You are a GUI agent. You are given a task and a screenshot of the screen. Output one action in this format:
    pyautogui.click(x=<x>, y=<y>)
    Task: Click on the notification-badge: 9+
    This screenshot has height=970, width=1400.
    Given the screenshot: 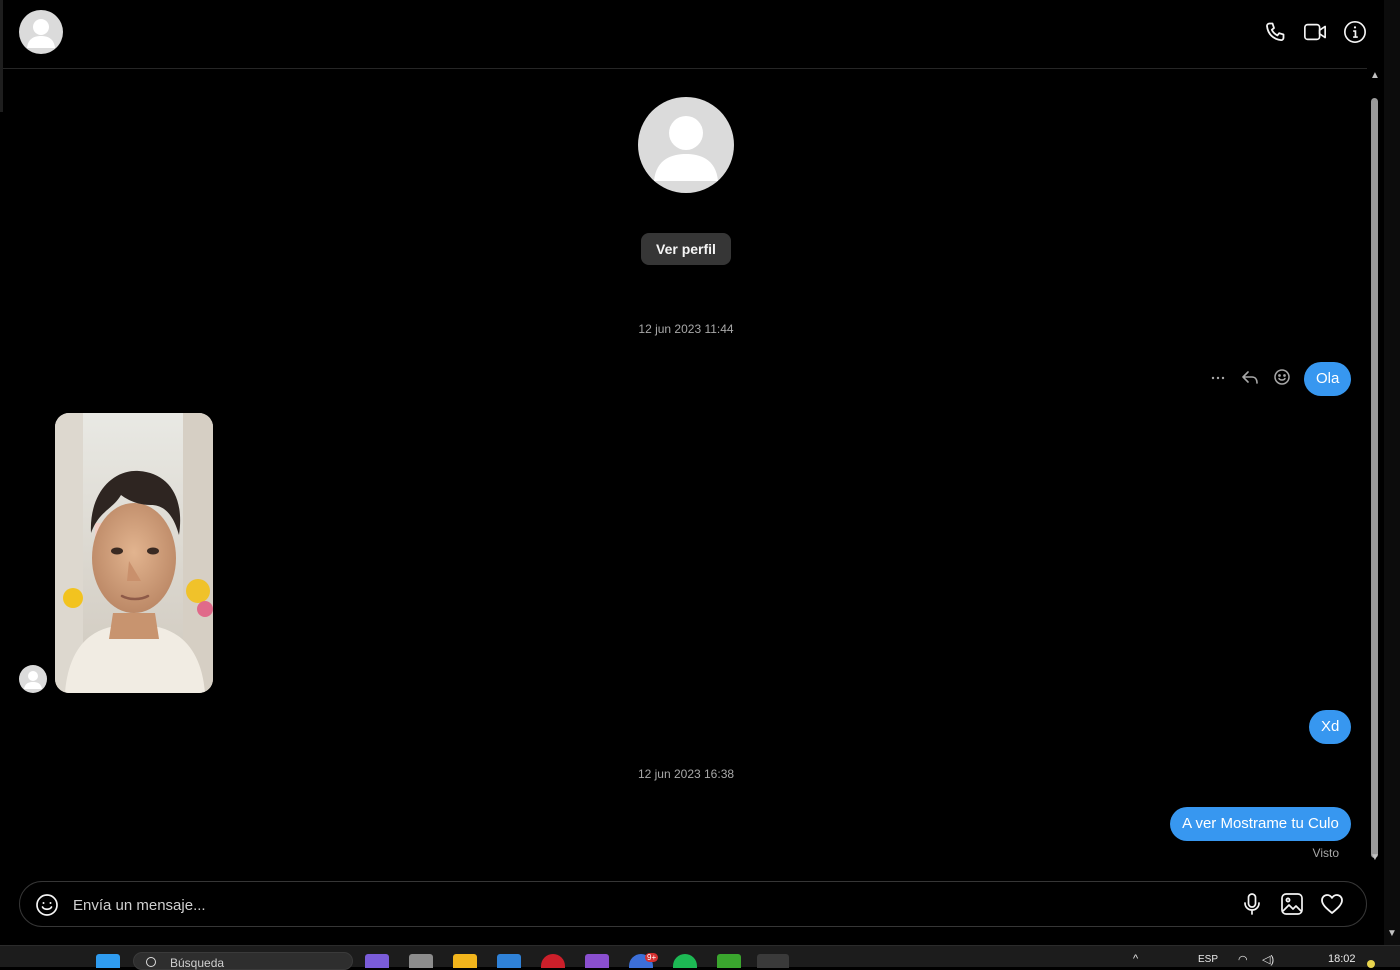 What is the action you would take?
    pyautogui.click(x=652, y=957)
    